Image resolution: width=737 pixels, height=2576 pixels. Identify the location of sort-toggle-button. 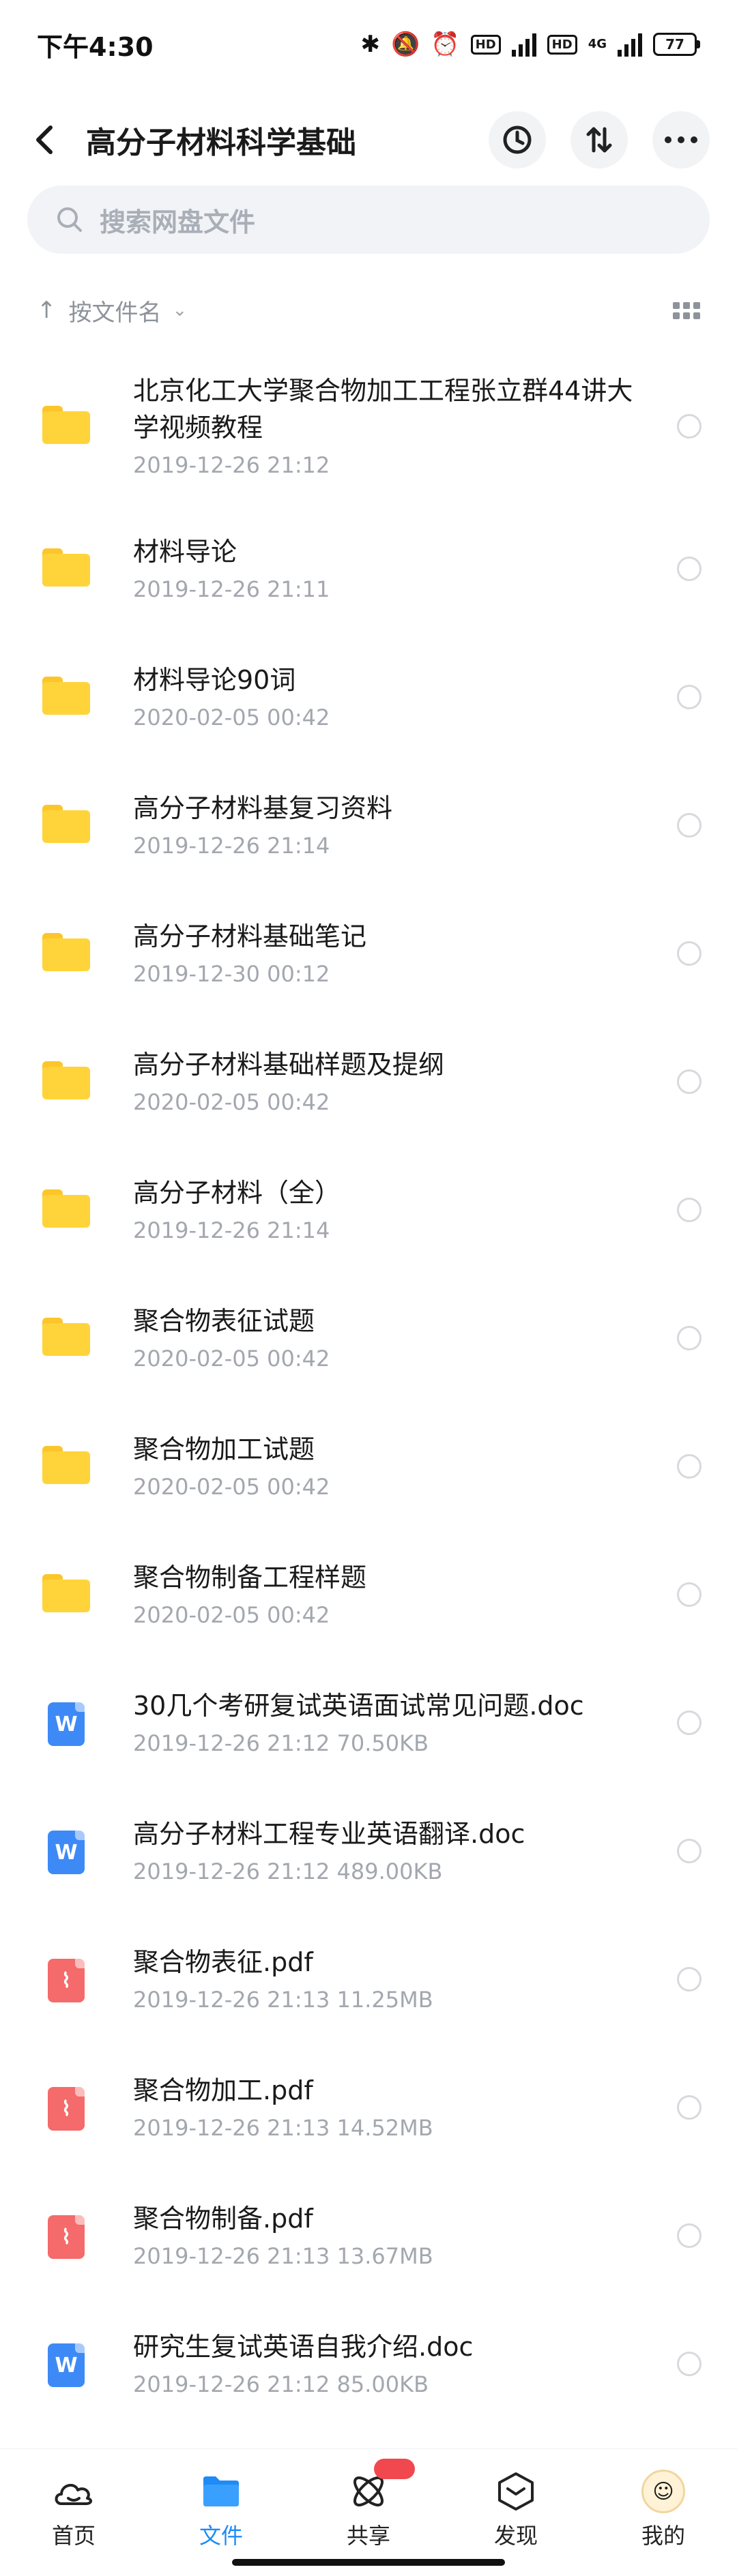
(599, 139).